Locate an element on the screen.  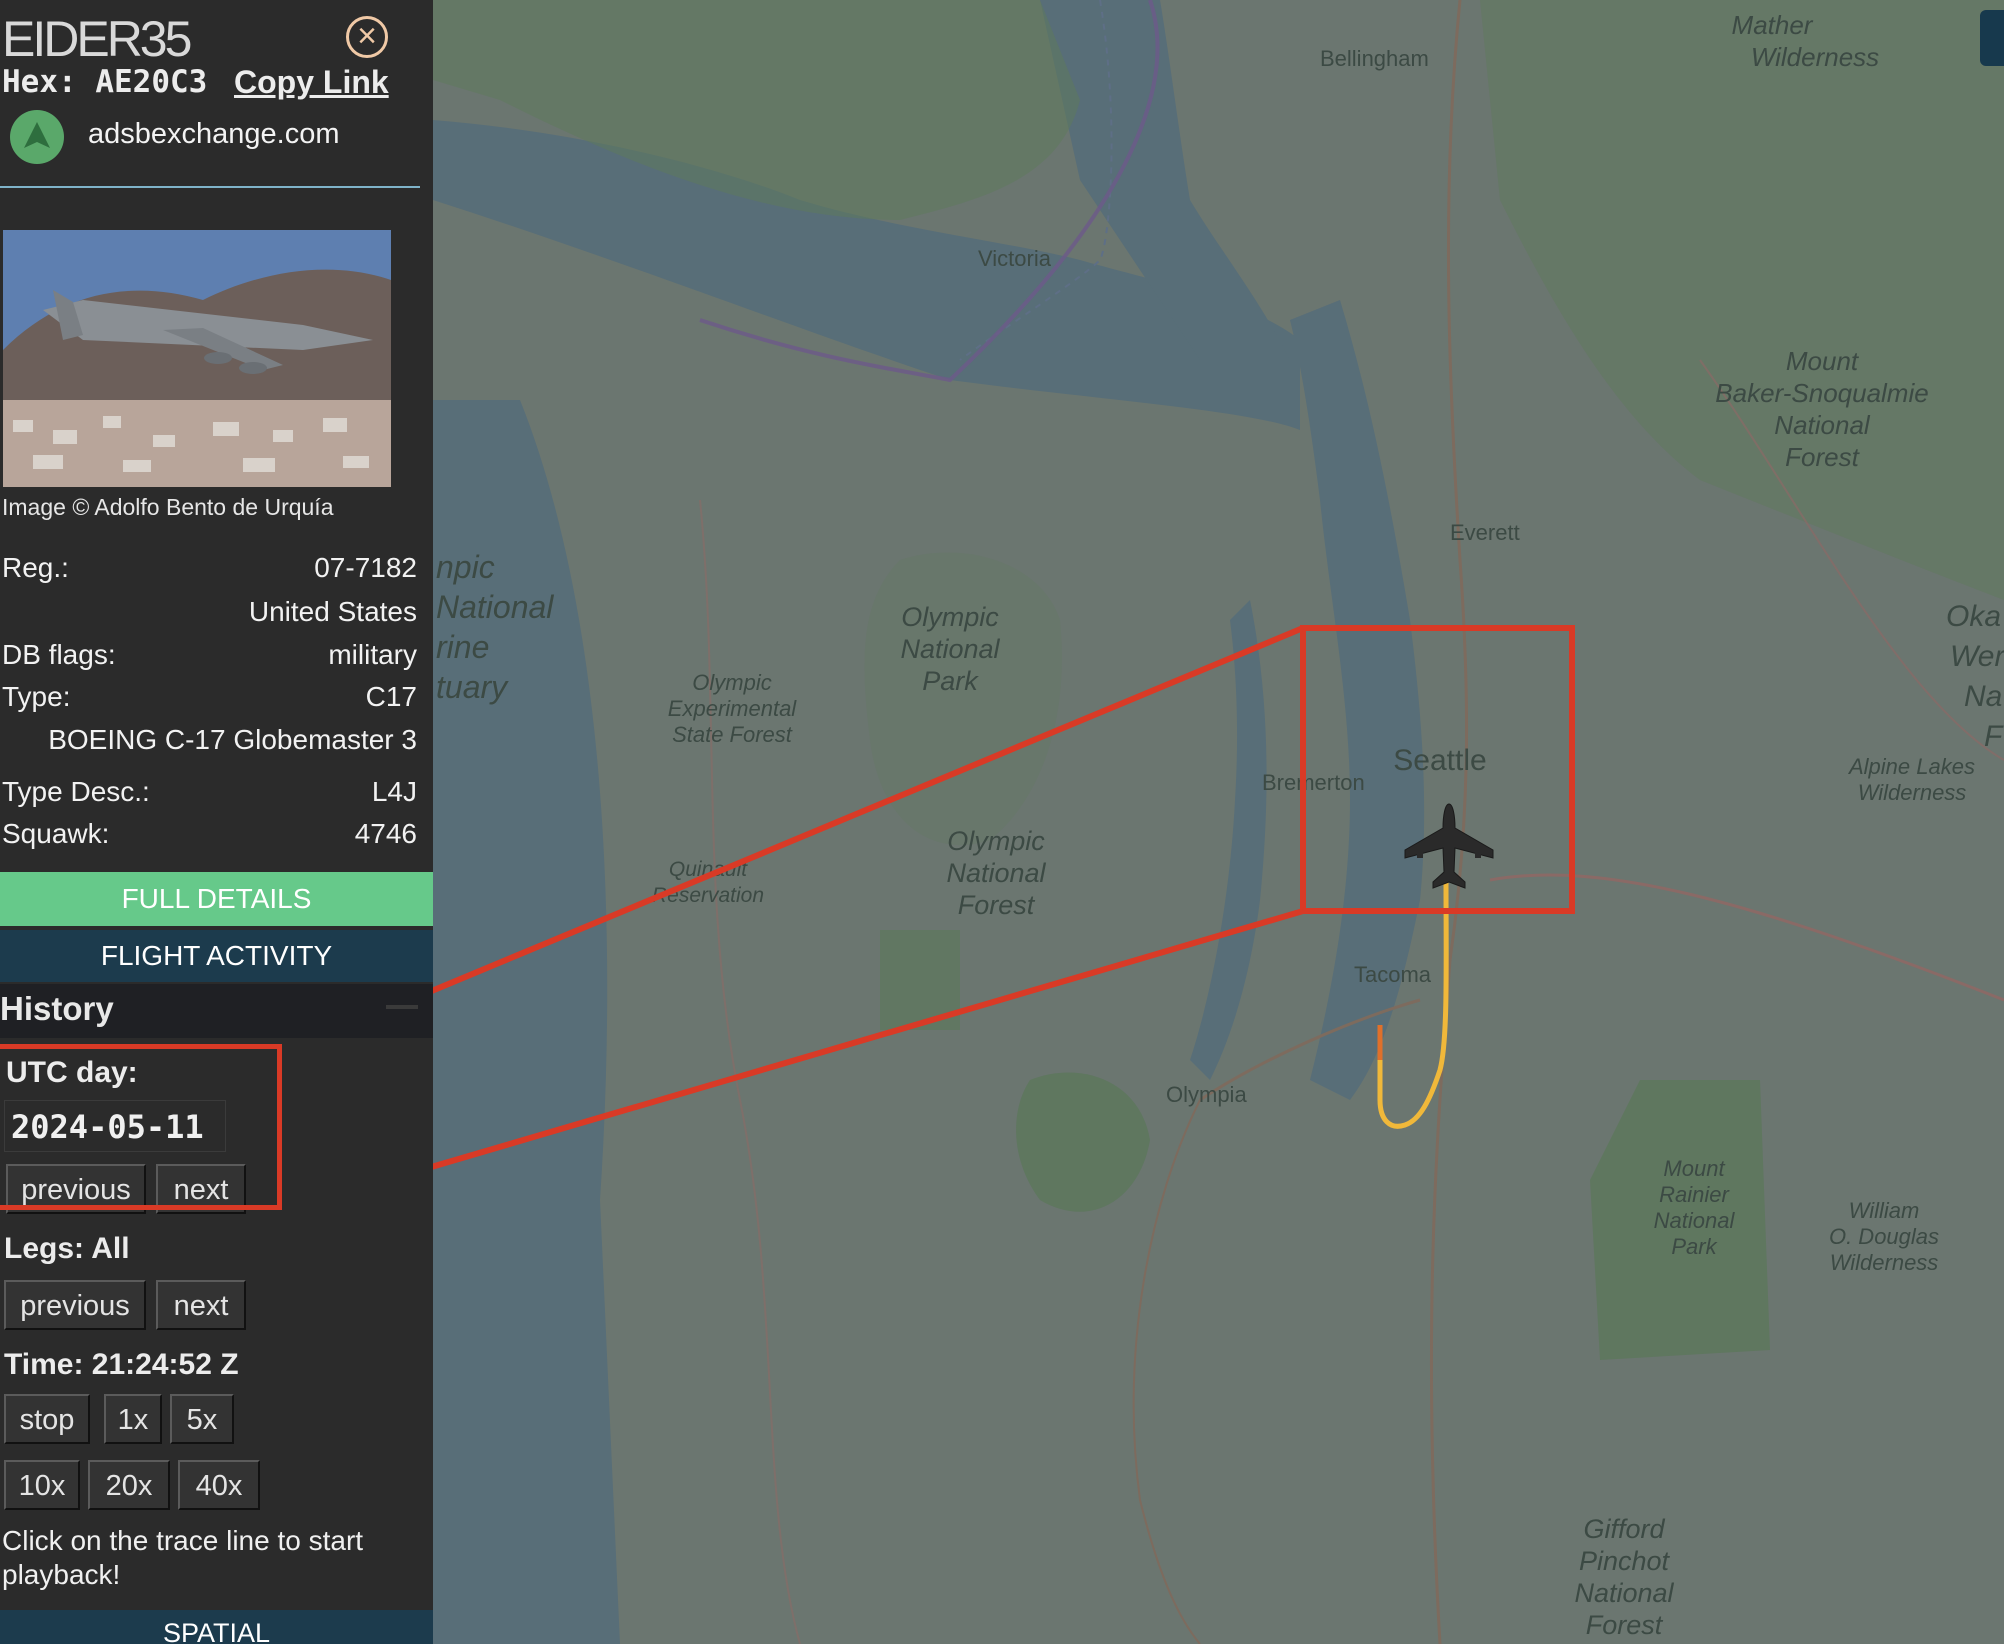
callsign-title: EIDER35 is located at coordinates (97, 39).